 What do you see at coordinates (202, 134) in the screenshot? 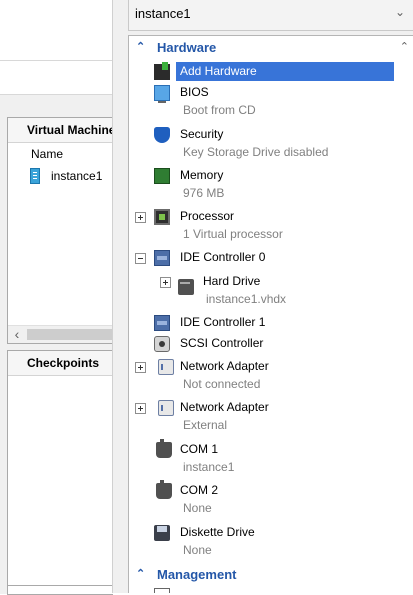
I see `security-label: Security` at bounding box center [202, 134].